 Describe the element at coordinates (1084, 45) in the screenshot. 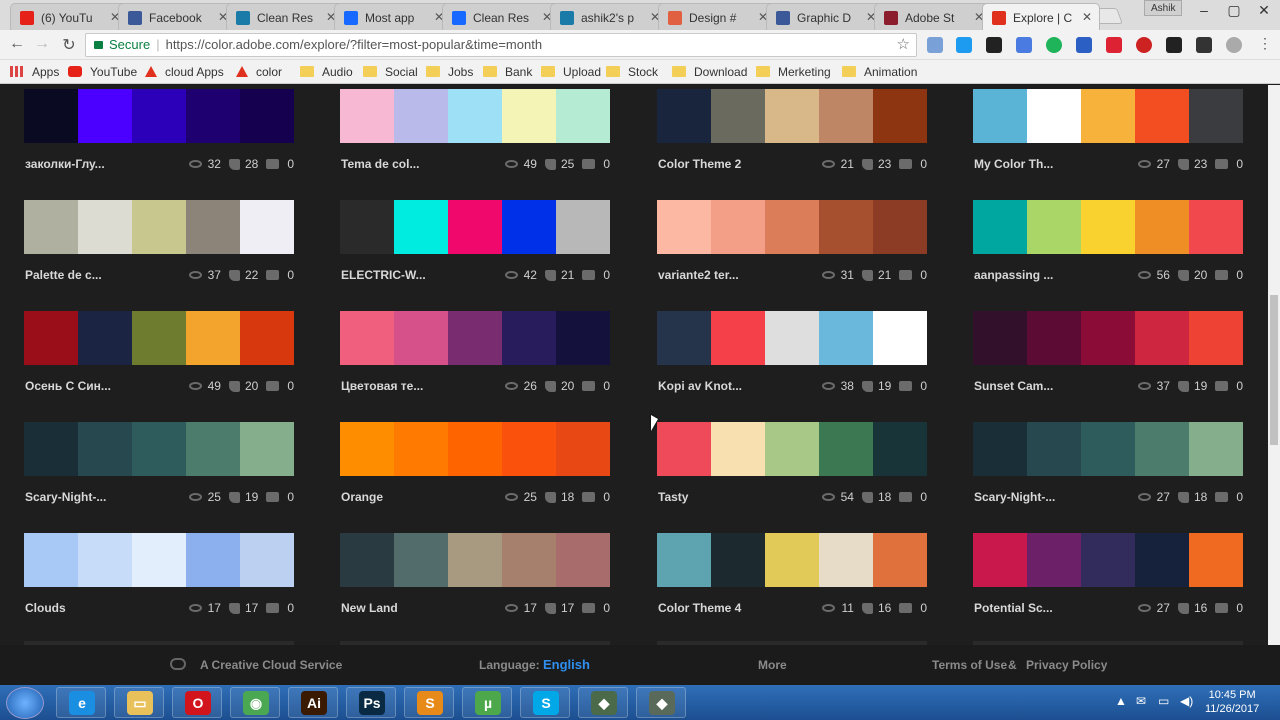

I see `word-extension-icon` at that location.